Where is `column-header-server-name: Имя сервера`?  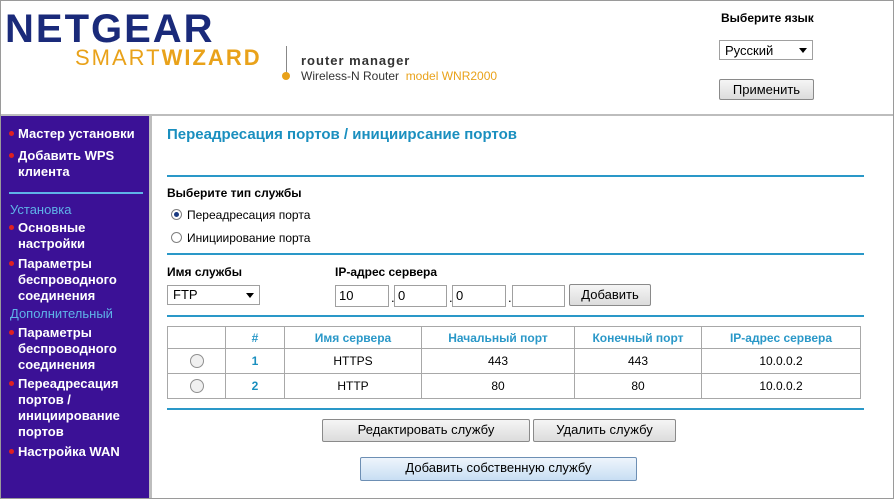
column-header-server-name: Имя сервера is located at coordinates (353, 337).